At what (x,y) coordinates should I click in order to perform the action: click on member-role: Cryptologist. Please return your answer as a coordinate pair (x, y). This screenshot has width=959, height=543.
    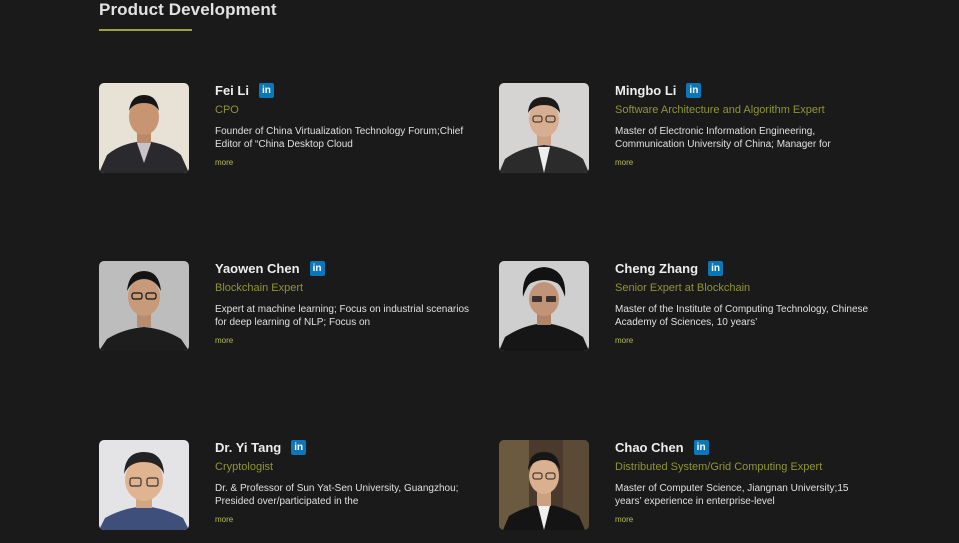
    Looking at the image, I should click on (244, 467).